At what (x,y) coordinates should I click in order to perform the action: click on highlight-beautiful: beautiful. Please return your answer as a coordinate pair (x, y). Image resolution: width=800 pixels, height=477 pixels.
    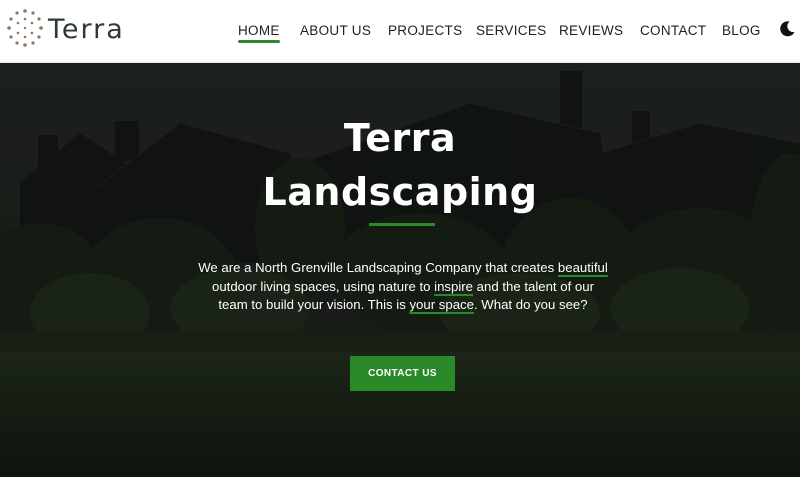
    Looking at the image, I should click on (582, 267).